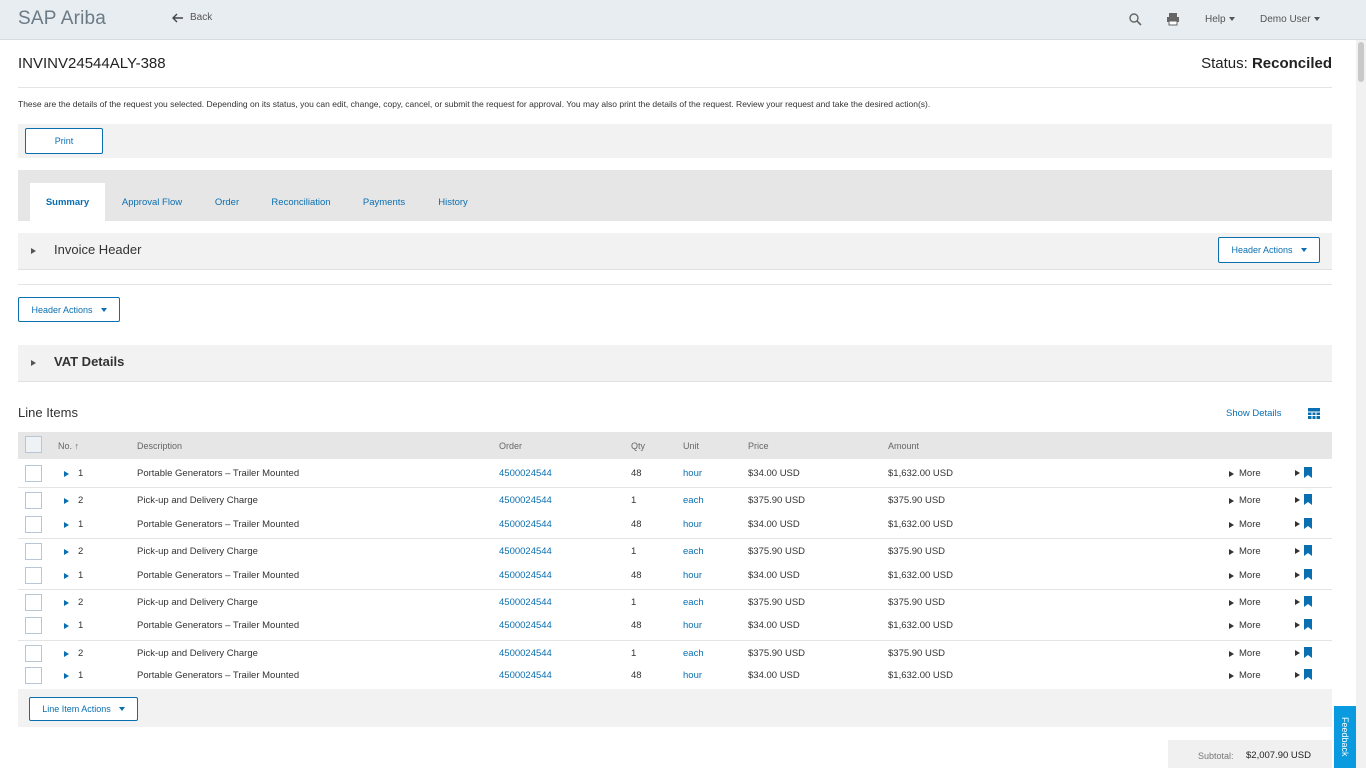 Image resolution: width=1366 pixels, height=768 pixels. Describe the element at coordinates (384, 202) in the screenshot. I see `tab-payments: Payments` at that location.